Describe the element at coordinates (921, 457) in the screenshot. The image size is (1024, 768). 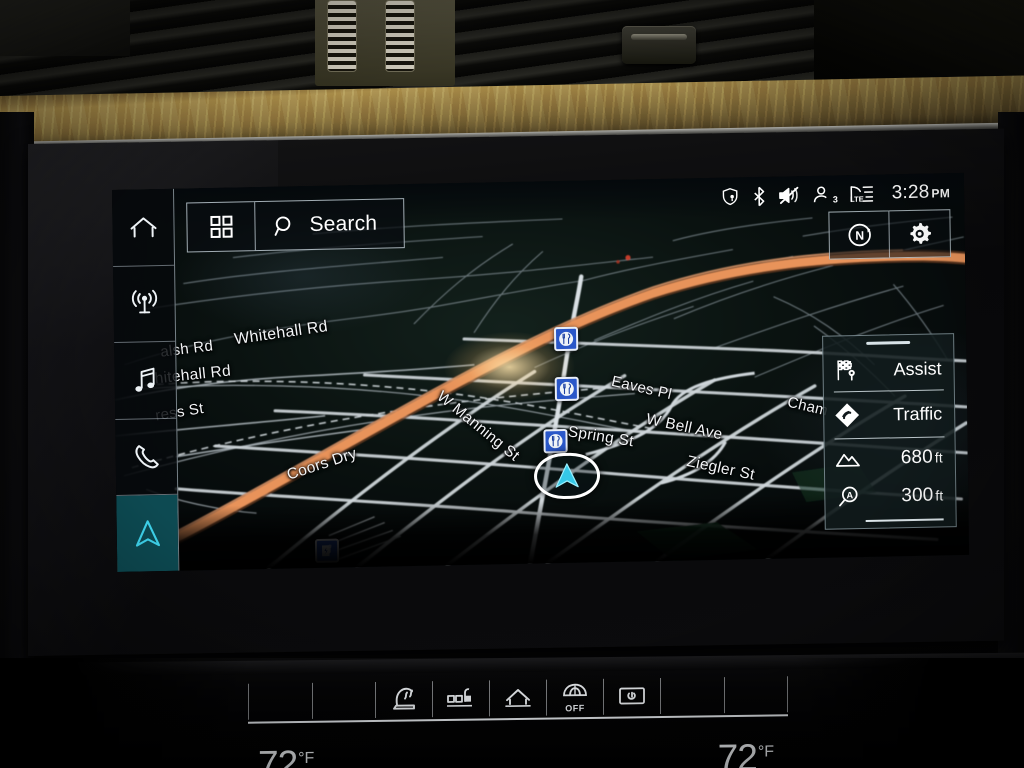
I see `elevation-value: 680 ft` at that location.